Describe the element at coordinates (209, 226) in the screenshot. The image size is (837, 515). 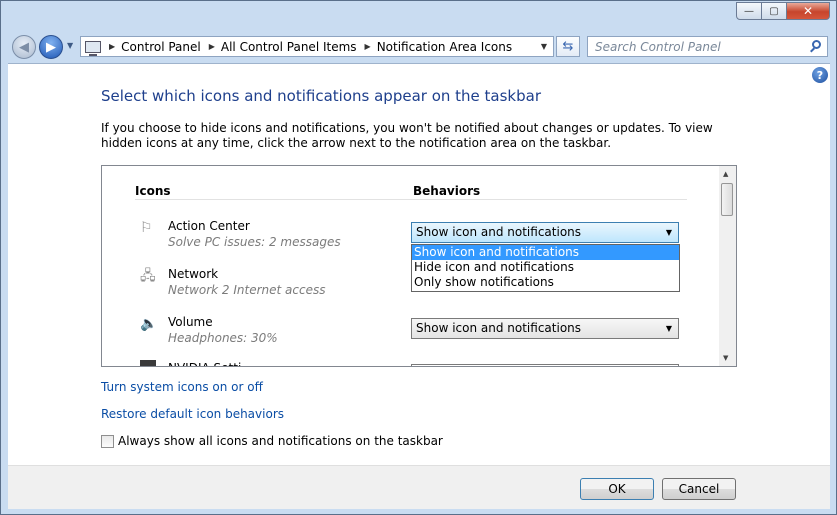
I see `list-item-name: Action Center` at that location.